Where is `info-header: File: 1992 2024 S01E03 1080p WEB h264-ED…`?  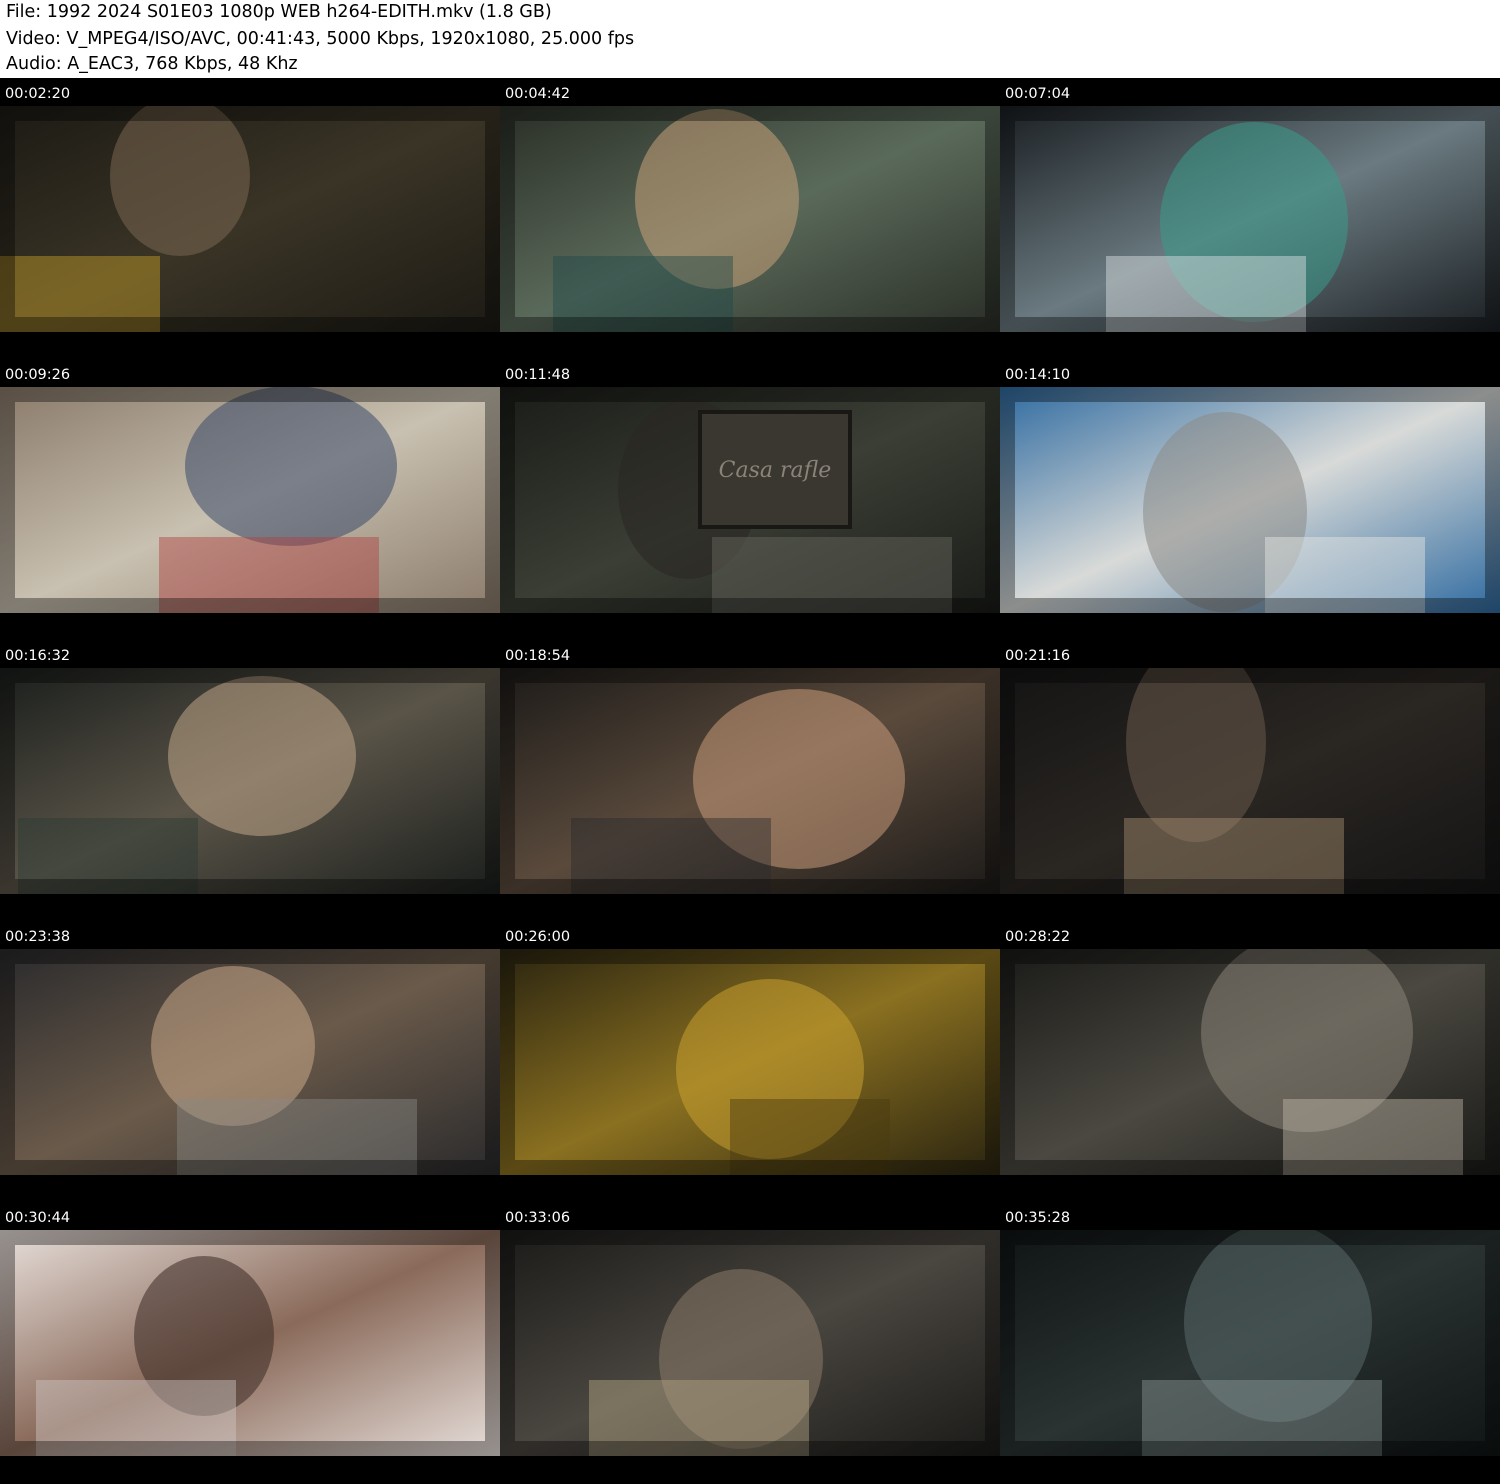
info-header: File: 1992 2024 S01E03 1080p WEB h264-ED… is located at coordinates (750, 39).